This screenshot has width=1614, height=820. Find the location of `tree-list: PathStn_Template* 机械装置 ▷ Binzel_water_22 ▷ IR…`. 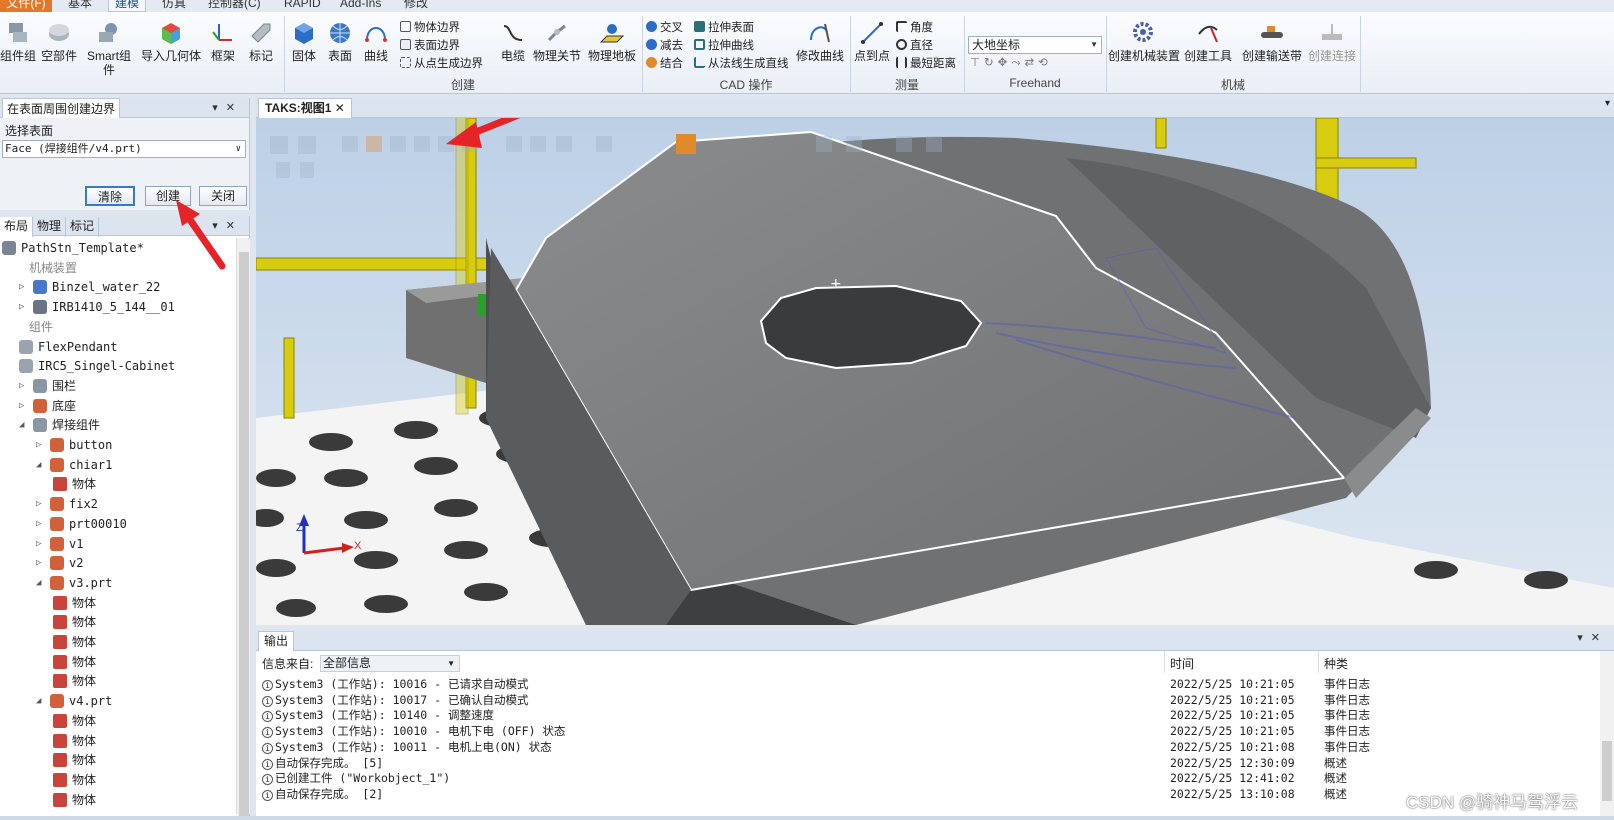

tree-list: PathStn_Template* 机械装置 ▷ Binzel_water_22 ▷ IR… is located at coordinates (118, 526).